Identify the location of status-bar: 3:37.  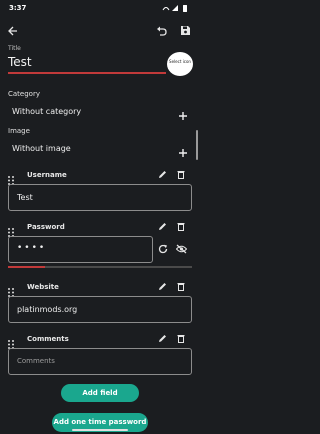
(100, 8).